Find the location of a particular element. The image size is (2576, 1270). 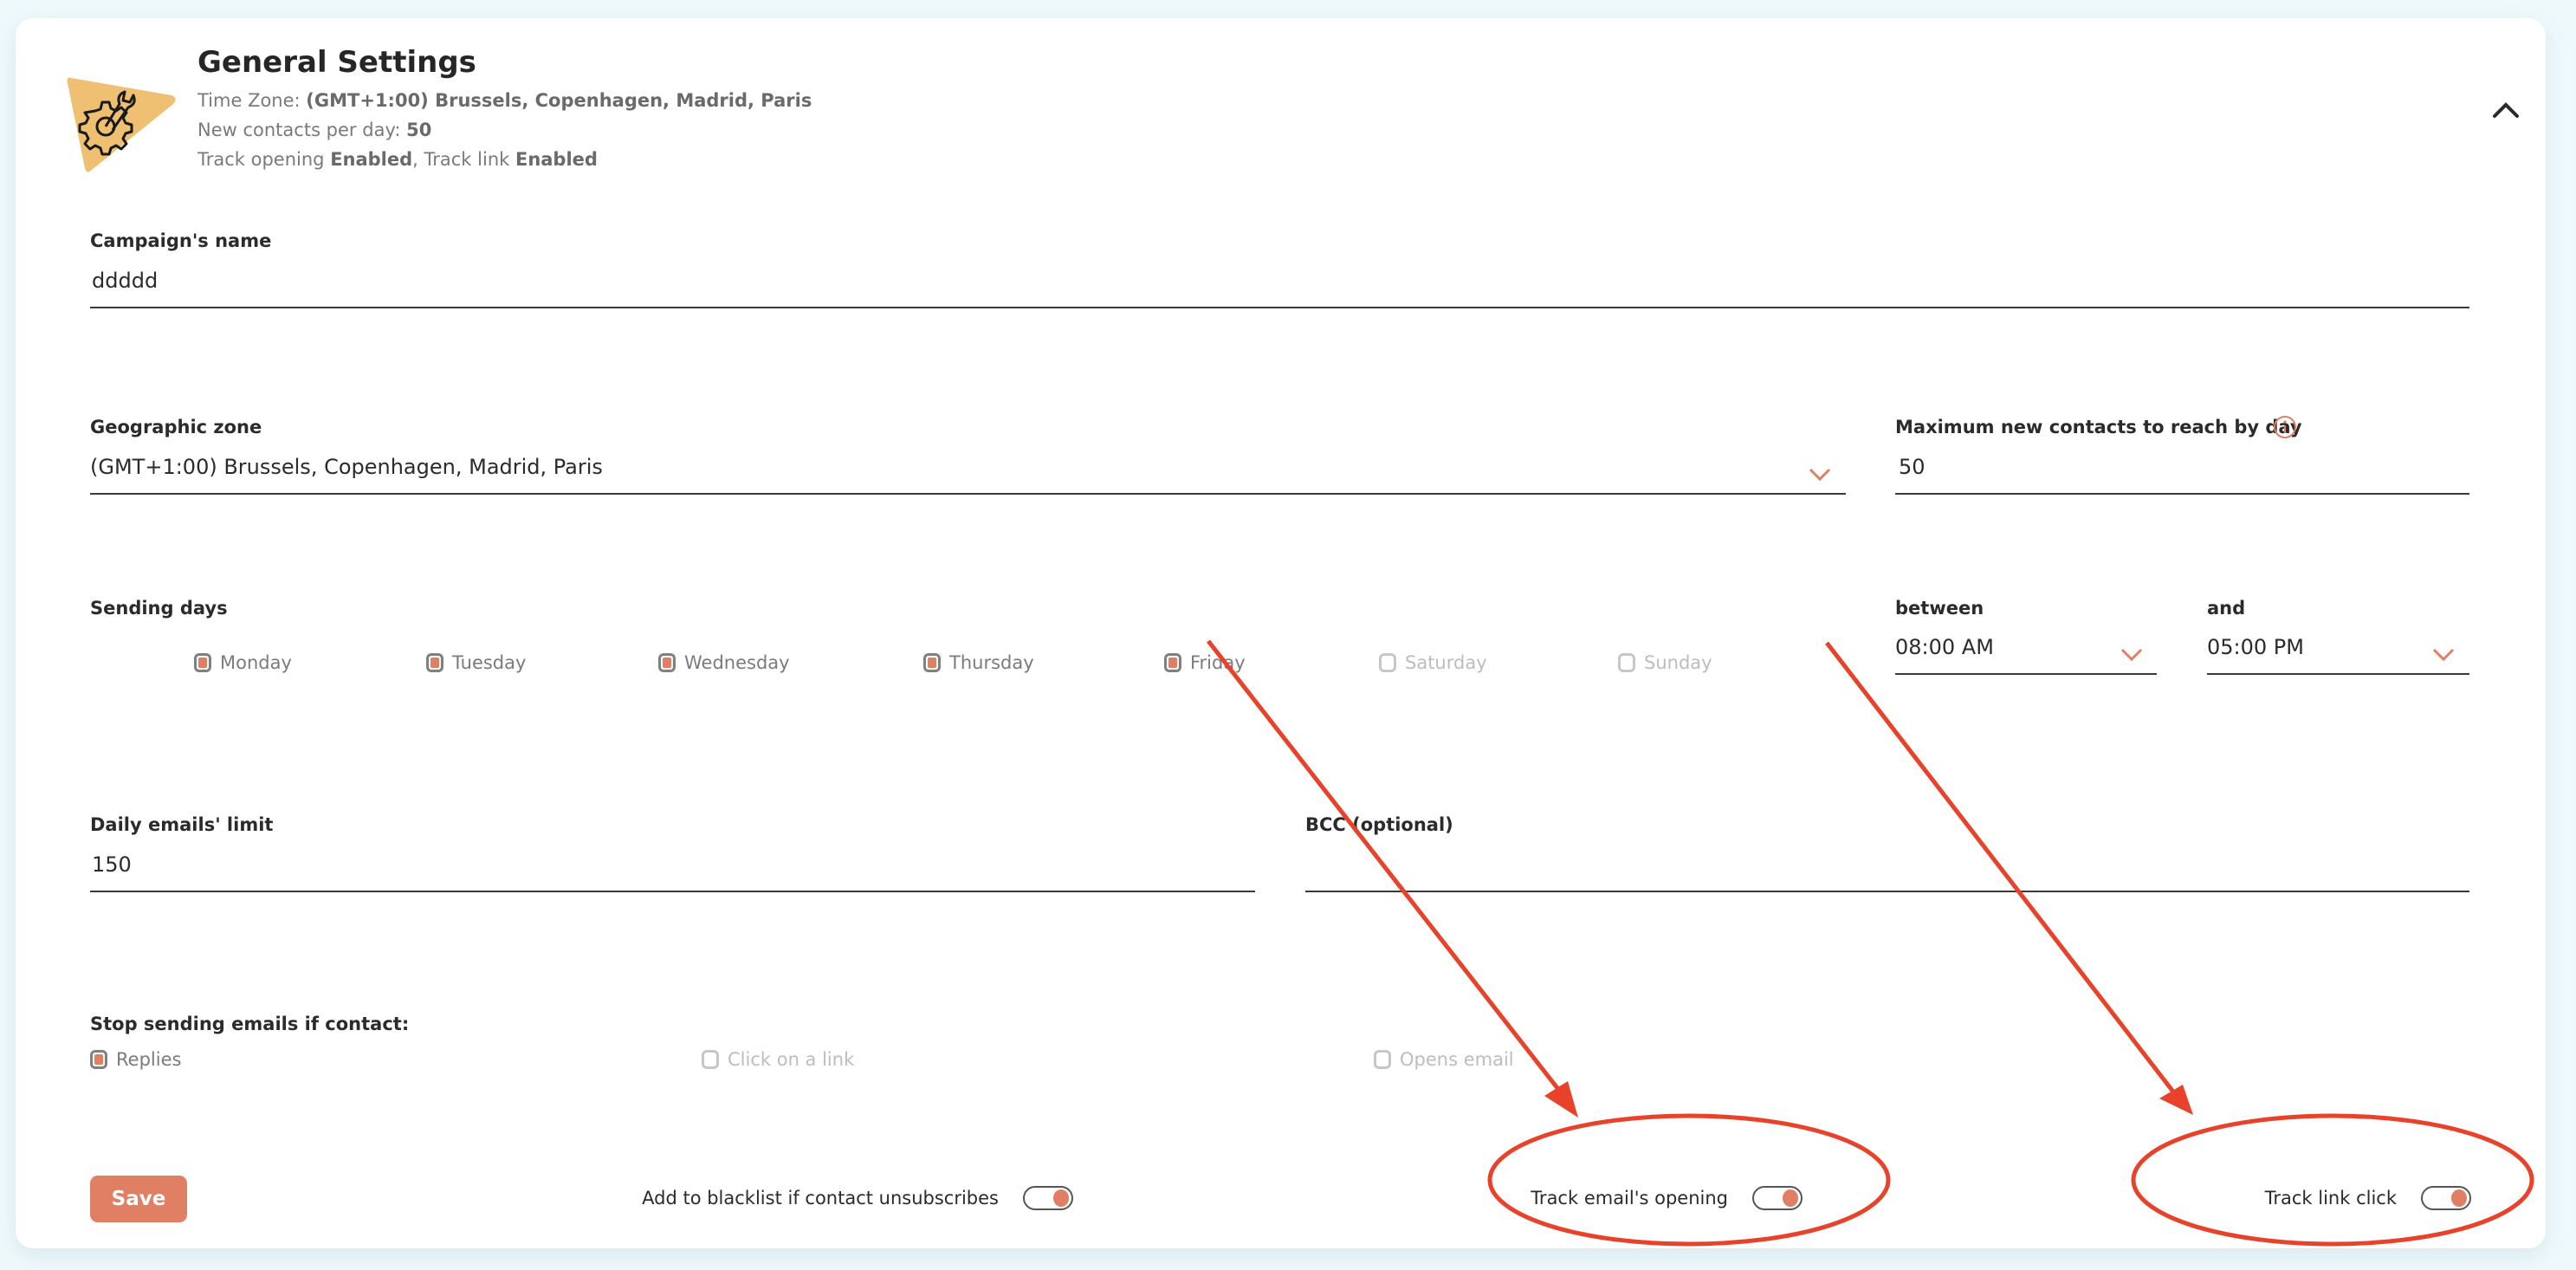

bcc-label: BCC (optional) is located at coordinates (1379, 824).